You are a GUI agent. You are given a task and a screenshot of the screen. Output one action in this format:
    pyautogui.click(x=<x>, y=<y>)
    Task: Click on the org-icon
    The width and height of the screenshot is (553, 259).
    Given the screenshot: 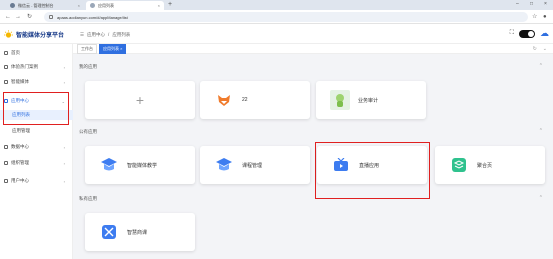 What is the action you would take?
    pyautogui.click(x=6, y=163)
    